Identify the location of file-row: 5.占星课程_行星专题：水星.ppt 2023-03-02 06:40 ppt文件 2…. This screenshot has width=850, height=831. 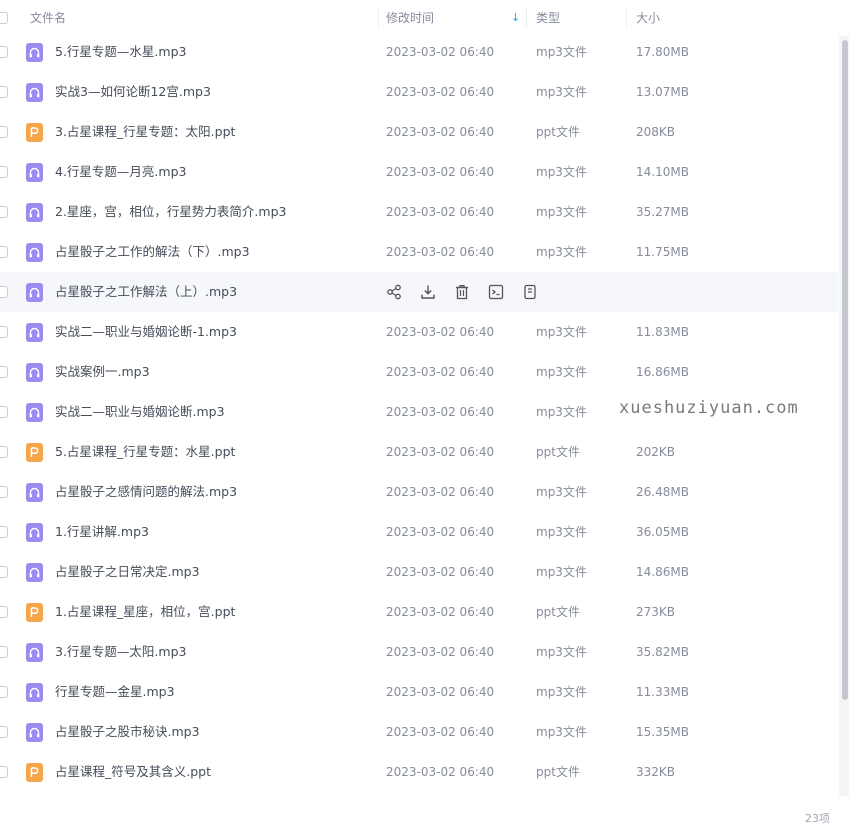
(419, 452).